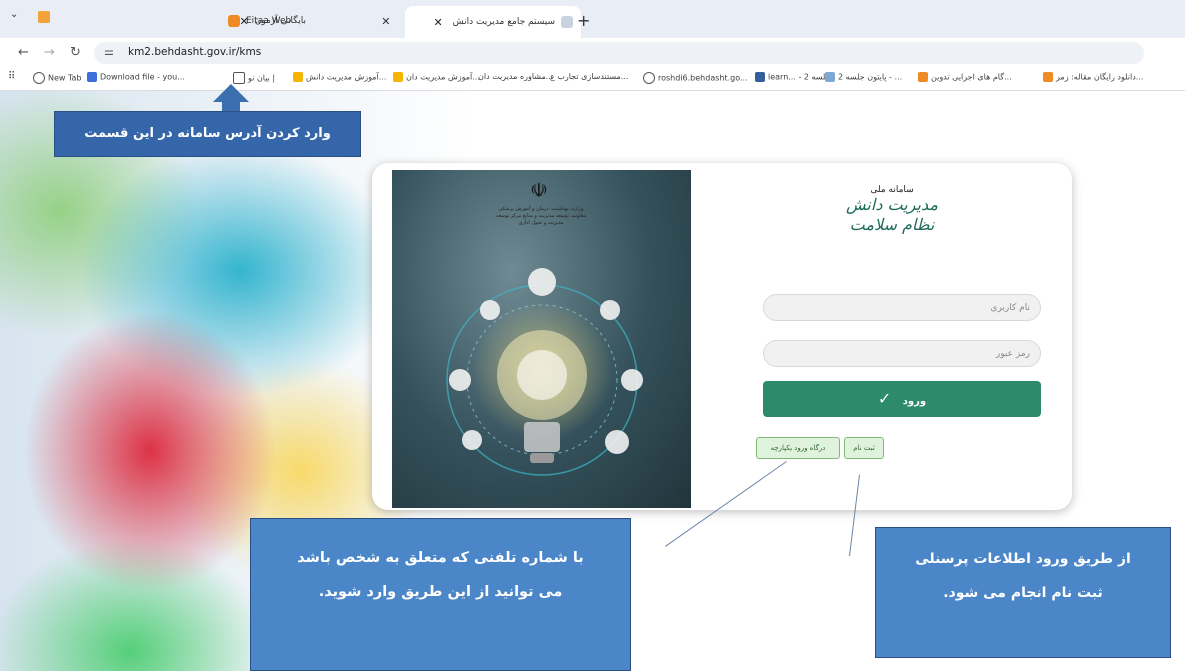  I want to click on logo-subtitle: سامانه ملی, so click(892, 190).